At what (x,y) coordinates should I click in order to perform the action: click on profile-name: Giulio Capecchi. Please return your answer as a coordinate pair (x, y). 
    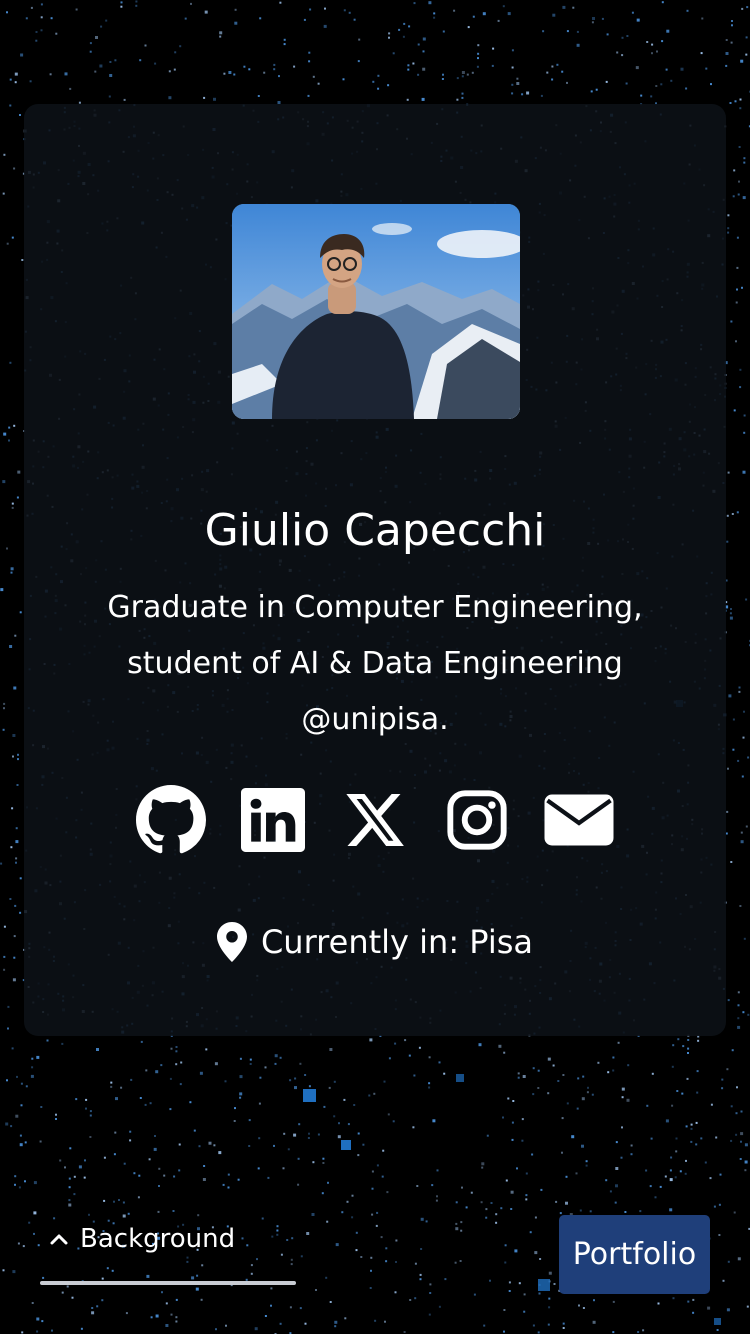
    Looking at the image, I should click on (375, 530).